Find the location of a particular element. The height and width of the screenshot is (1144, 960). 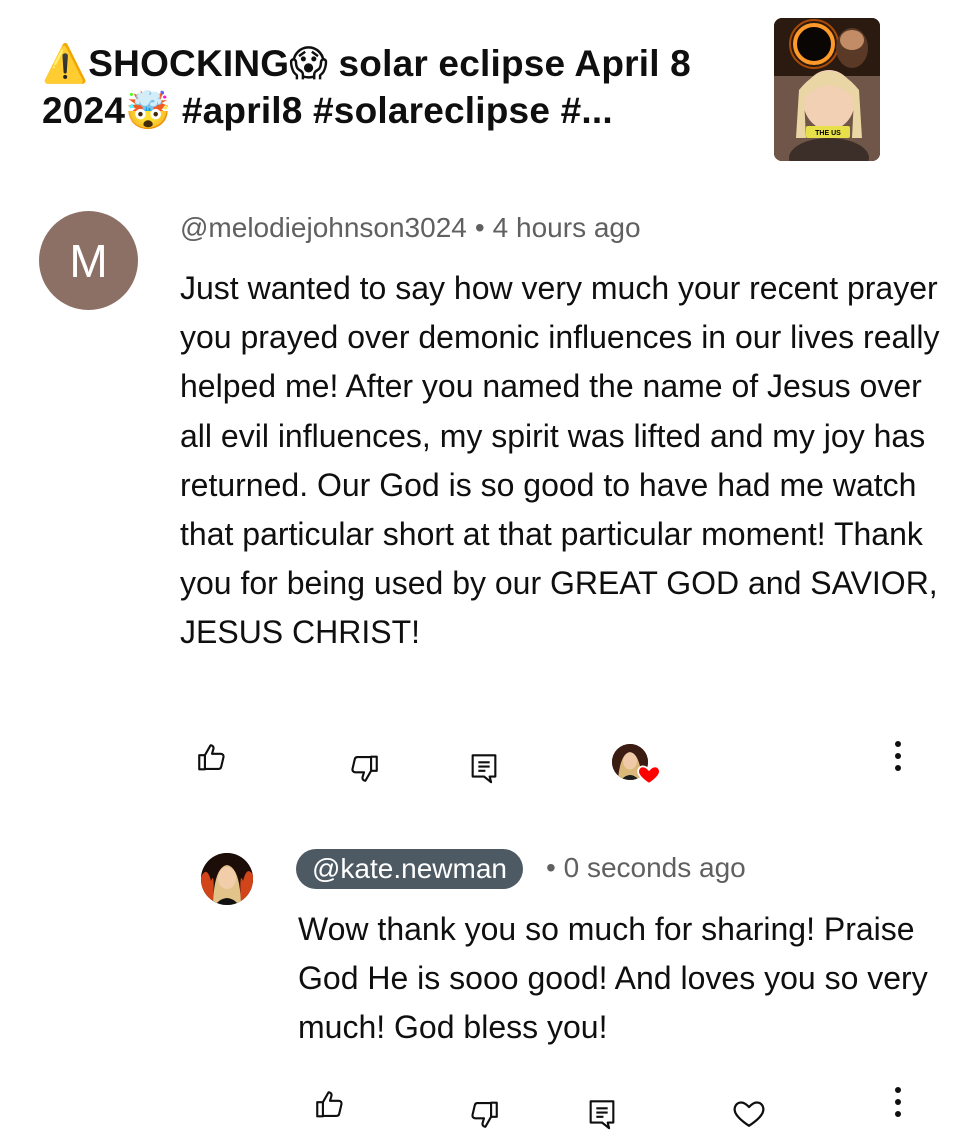

comment-more-button is located at coordinates (898, 756).